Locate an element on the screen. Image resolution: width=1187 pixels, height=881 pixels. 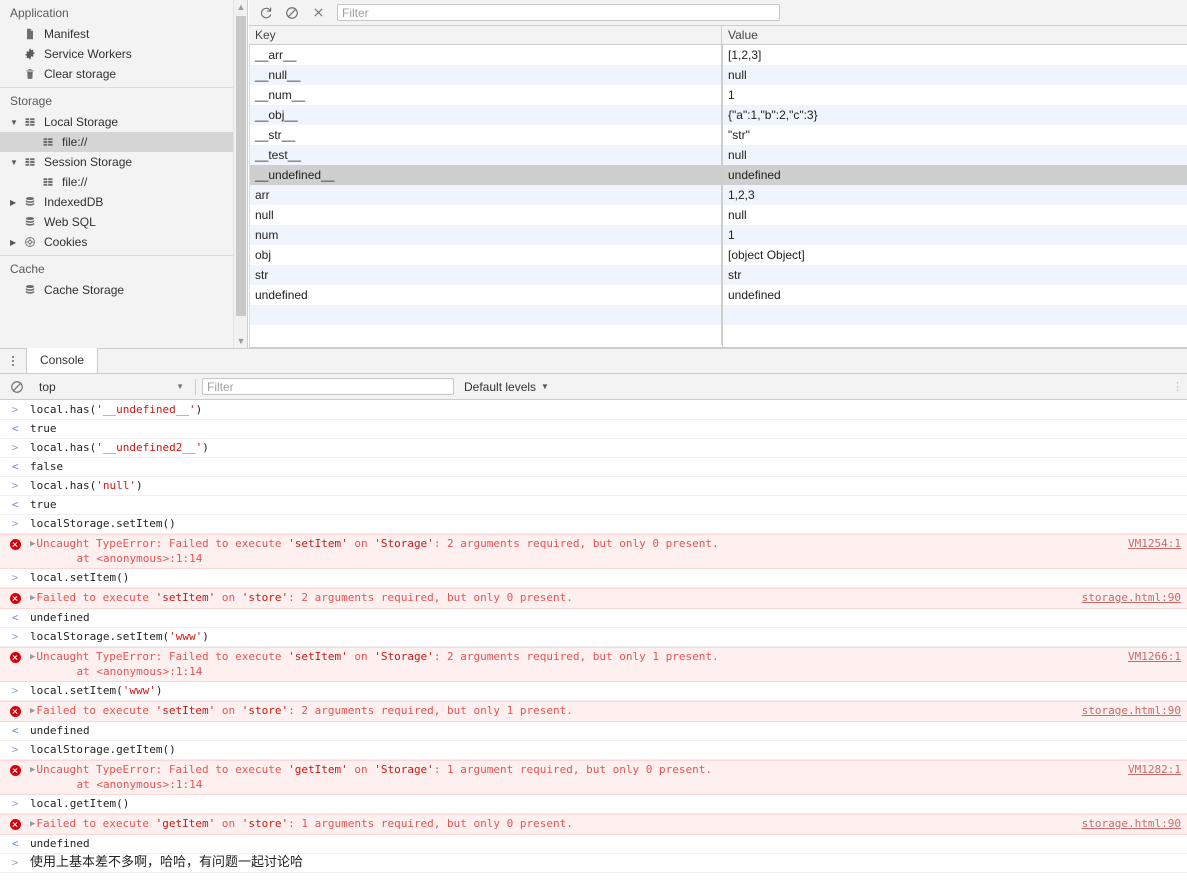
cell-key: __test__ is located at coordinates (485, 155).